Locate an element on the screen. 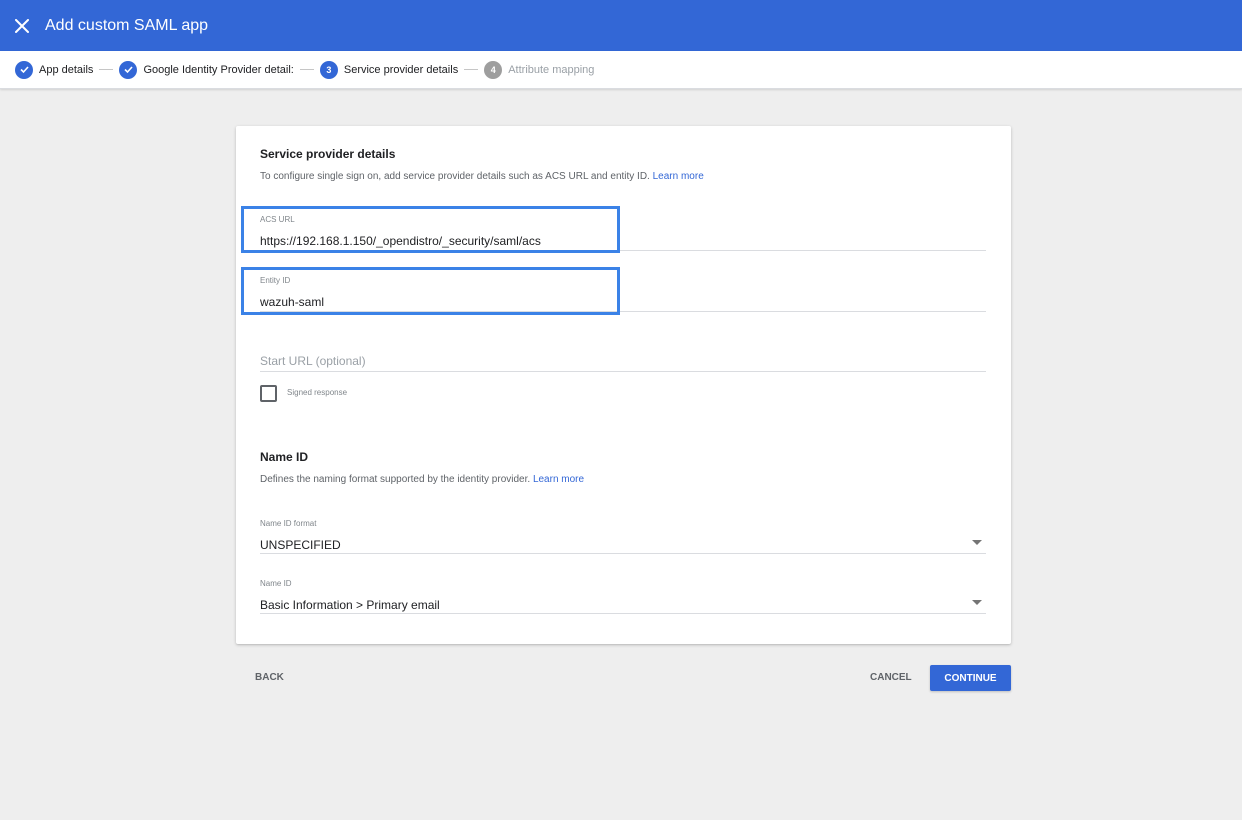 This screenshot has width=1242, height=820. start-url-field: Start URL (optional) is located at coordinates (623, 351).